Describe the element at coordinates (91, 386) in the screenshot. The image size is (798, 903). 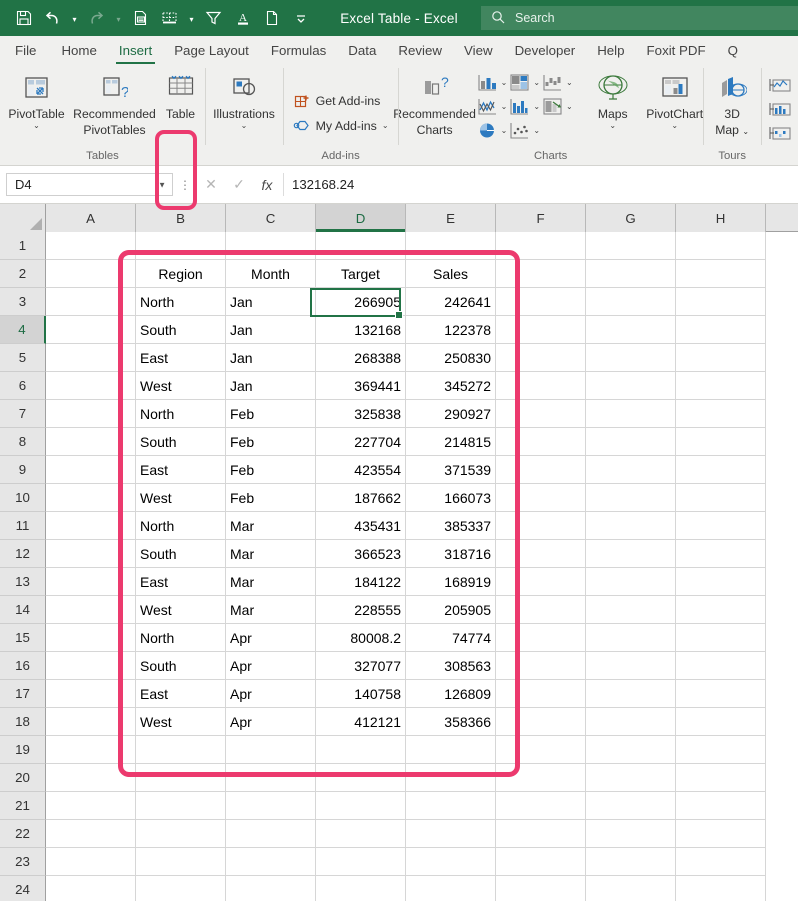
I see `cell-A6` at that location.